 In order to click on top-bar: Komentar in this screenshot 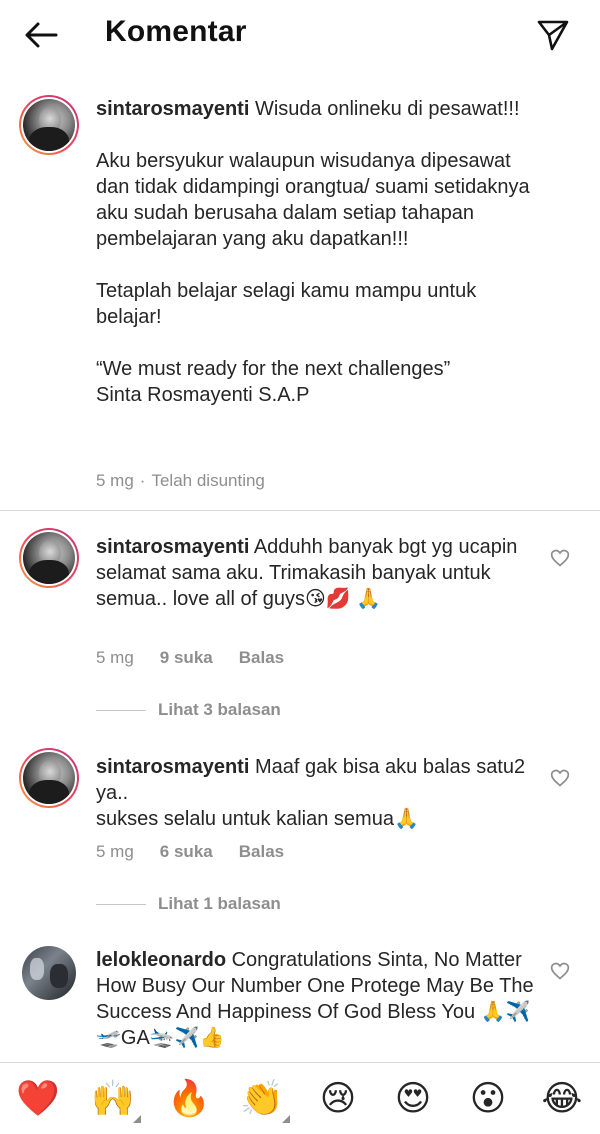, I will do `click(300, 35)`.